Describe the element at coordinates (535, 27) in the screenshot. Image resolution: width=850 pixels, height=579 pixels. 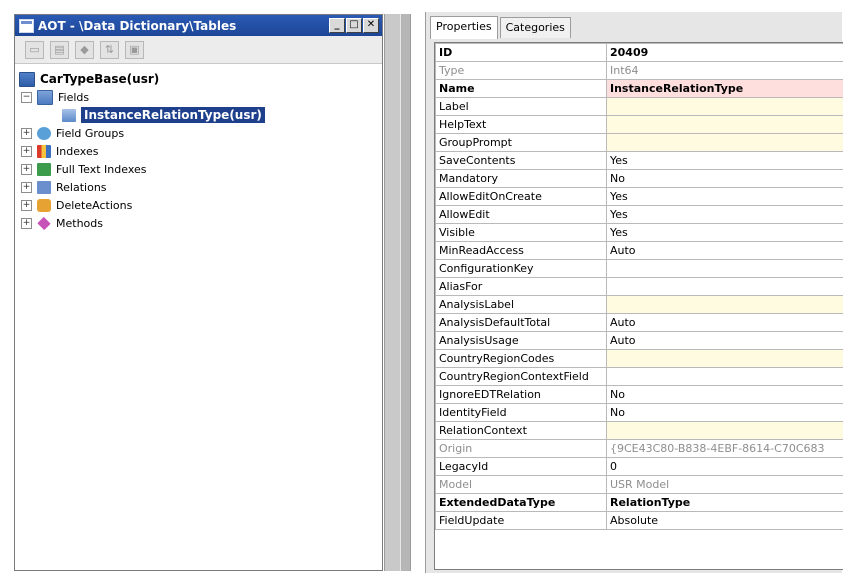
I see `tab-categories: Categories` at that location.